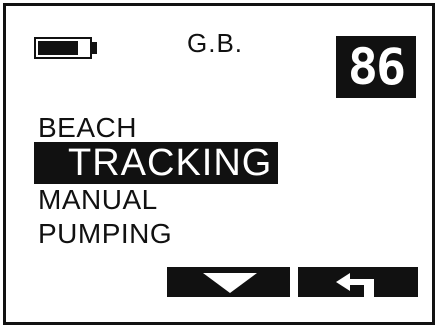 This screenshot has width=442, height=330. Describe the element at coordinates (105, 234) in the screenshot. I see `menu-item-pumping: PUMPING` at that location.